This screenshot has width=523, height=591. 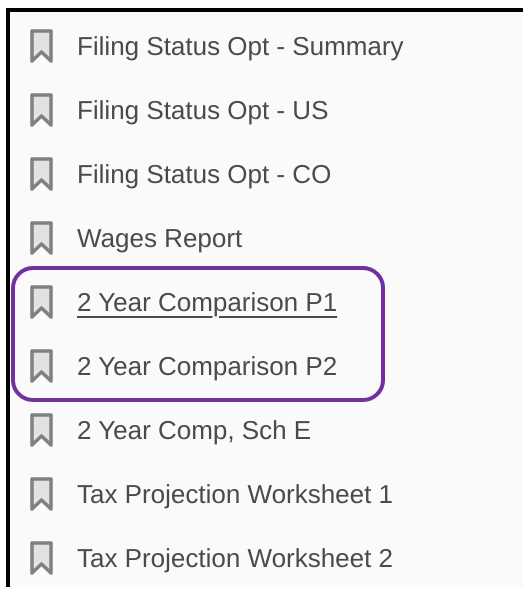 I want to click on bookmark-link: Tax Projection Worksheet 2, so click(x=235, y=558).